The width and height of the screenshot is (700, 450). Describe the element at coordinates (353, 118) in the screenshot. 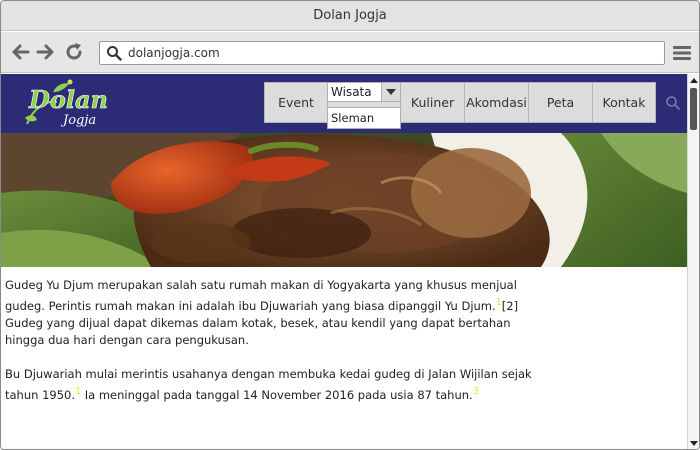

I see `wisata-option-label: Sleman` at that location.